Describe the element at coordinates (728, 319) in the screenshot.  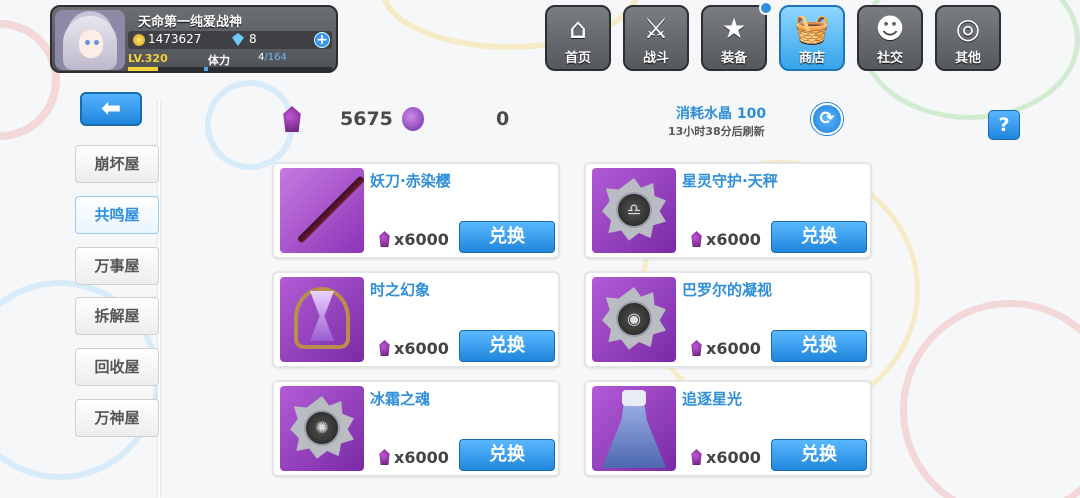
I see `shop-item-card: ◉ 巴罗尔的凝视 x6000 兑换` at that location.